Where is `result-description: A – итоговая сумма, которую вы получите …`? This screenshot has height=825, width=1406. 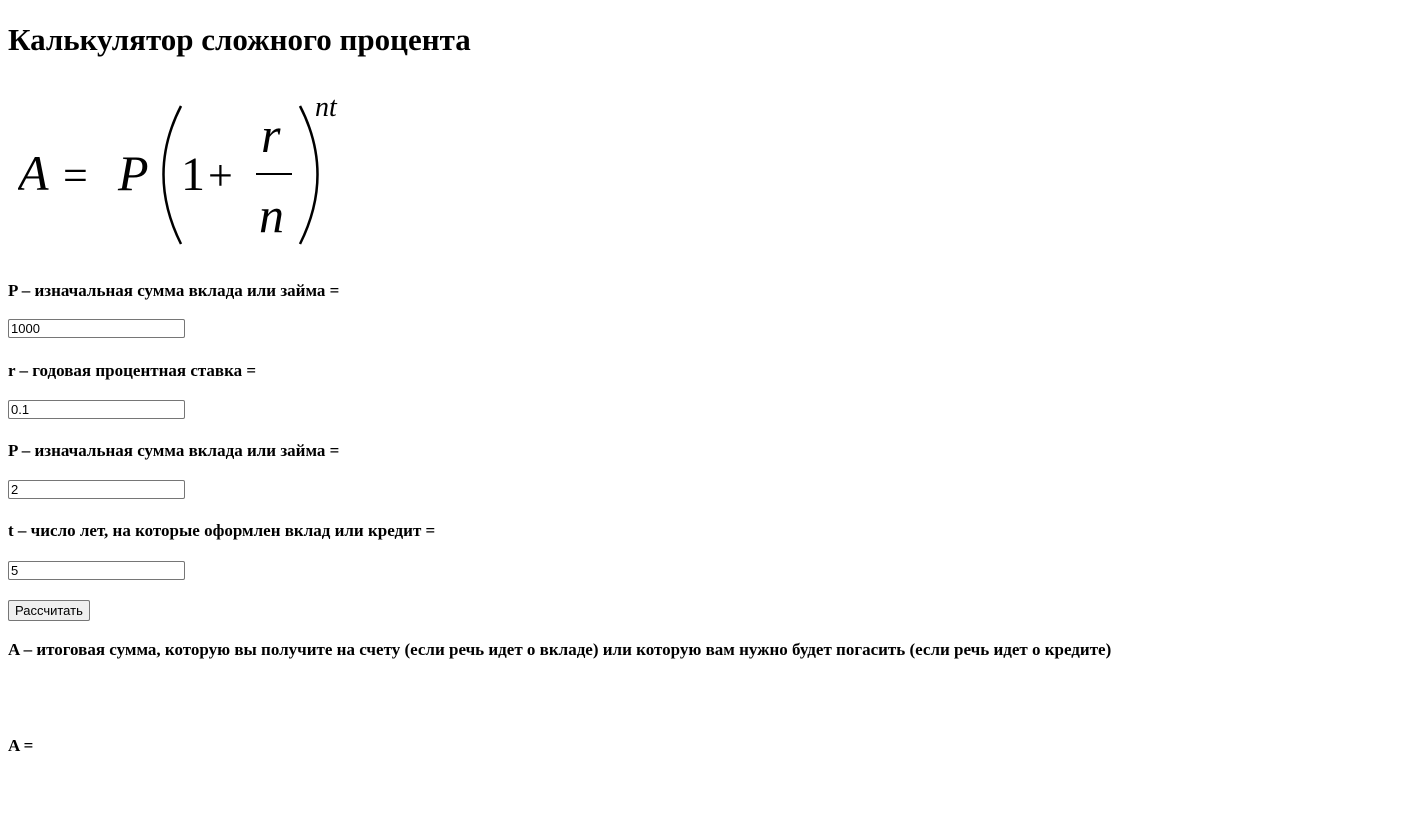
result-description: A – итоговая сумма, которую вы получите … is located at coordinates (560, 649).